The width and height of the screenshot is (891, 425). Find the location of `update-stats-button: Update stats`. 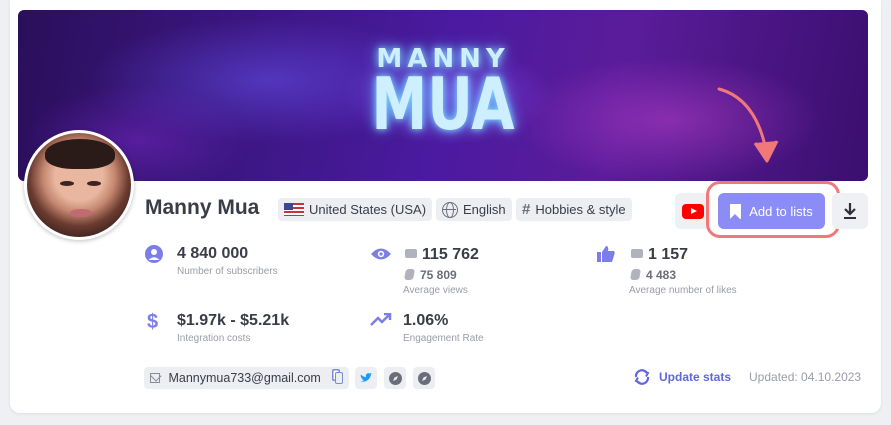

update-stats-button: Update stats is located at coordinates (682, 377).